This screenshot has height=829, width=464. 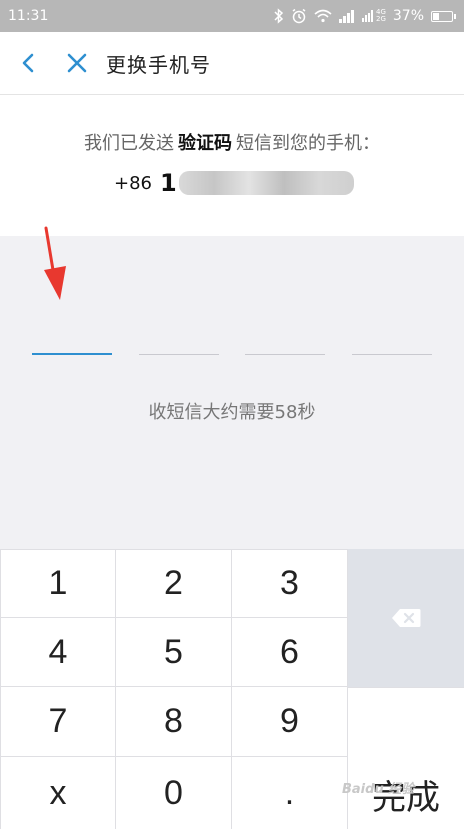 I want to click on key-label: 3, so click(x=289, y=583).